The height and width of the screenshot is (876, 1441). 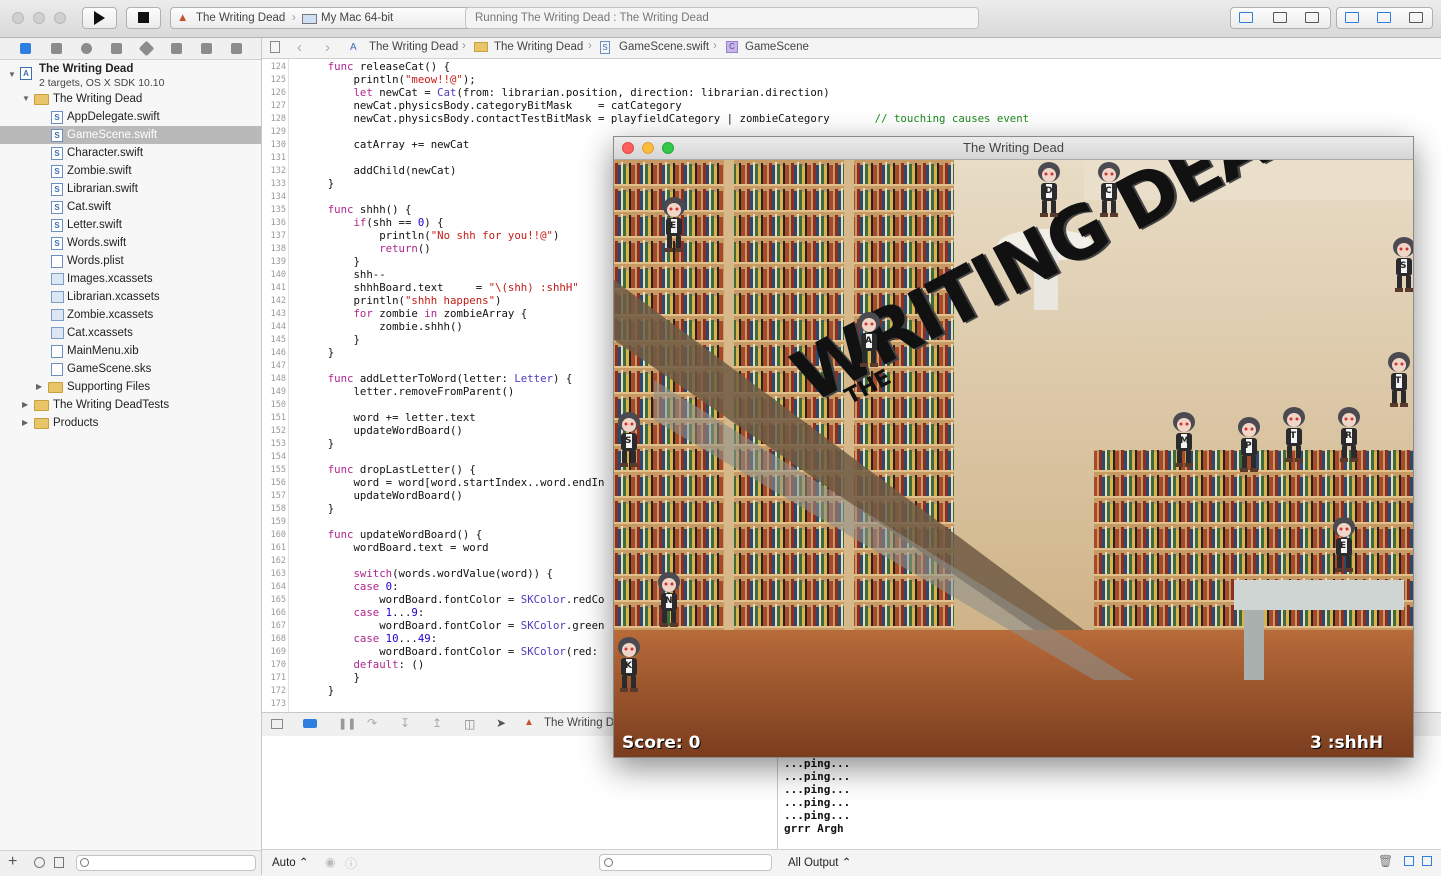 I want to click on symbol-navigator-icon, so click(x=56, y=48).